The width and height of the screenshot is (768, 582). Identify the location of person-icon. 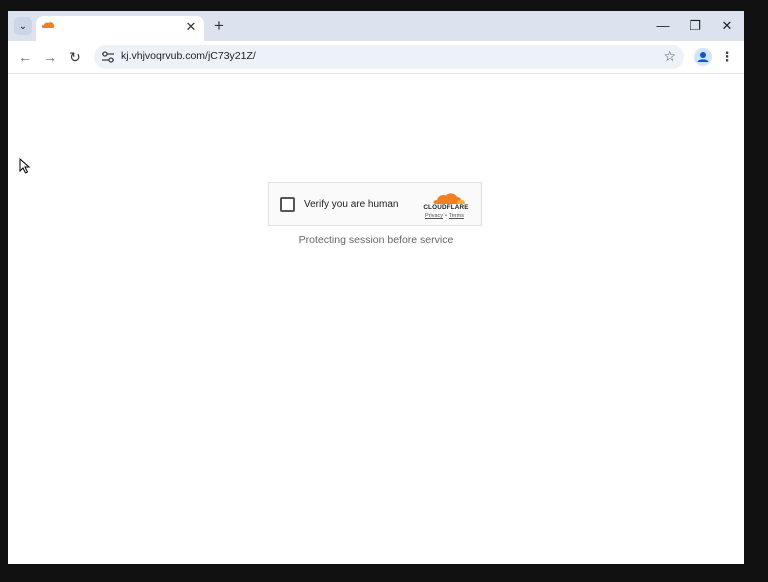
(703, 57).